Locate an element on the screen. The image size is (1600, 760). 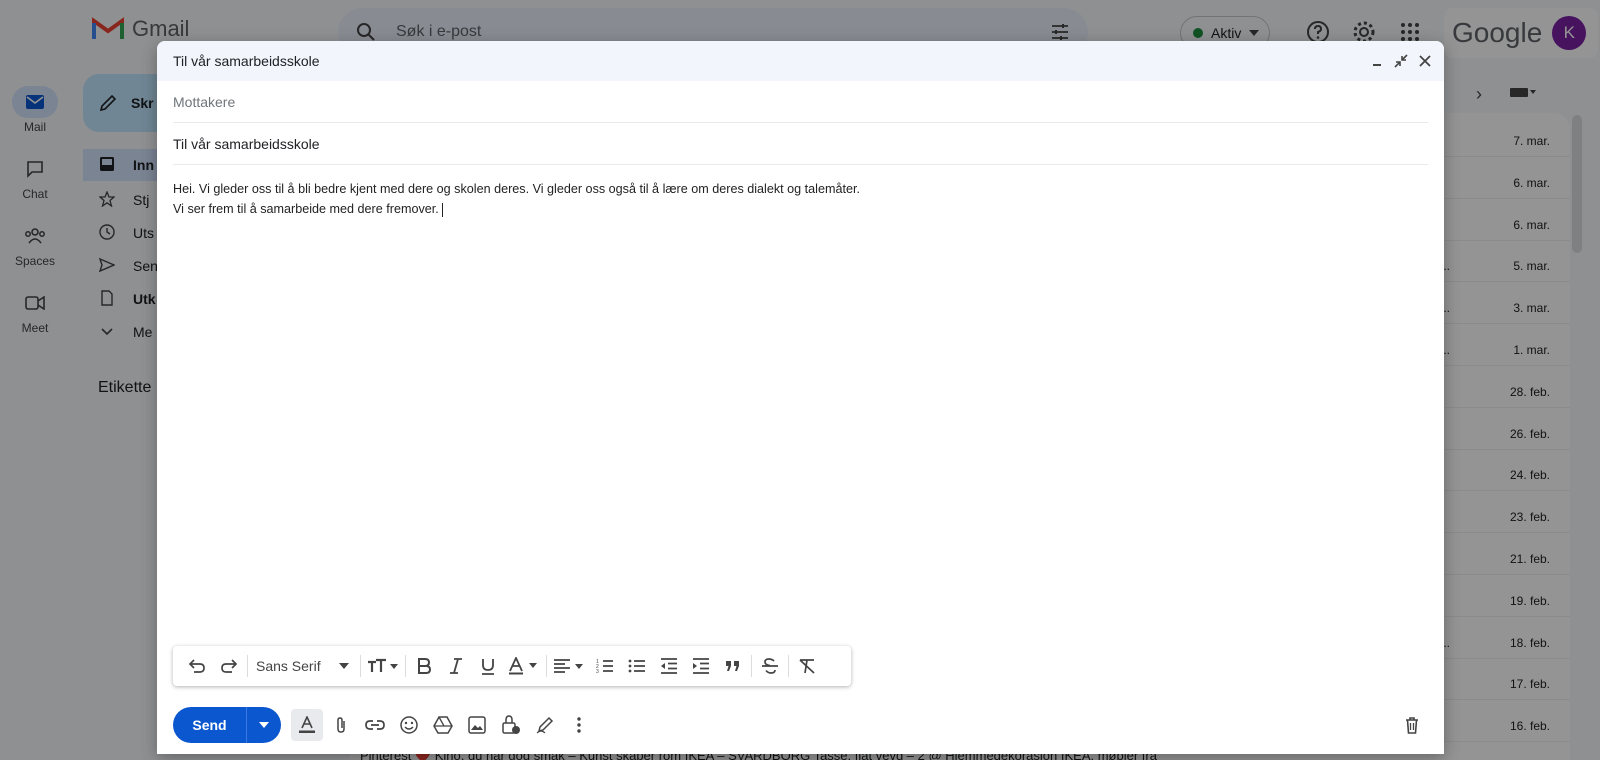
redo-icon is located at coordinates (229, 666).